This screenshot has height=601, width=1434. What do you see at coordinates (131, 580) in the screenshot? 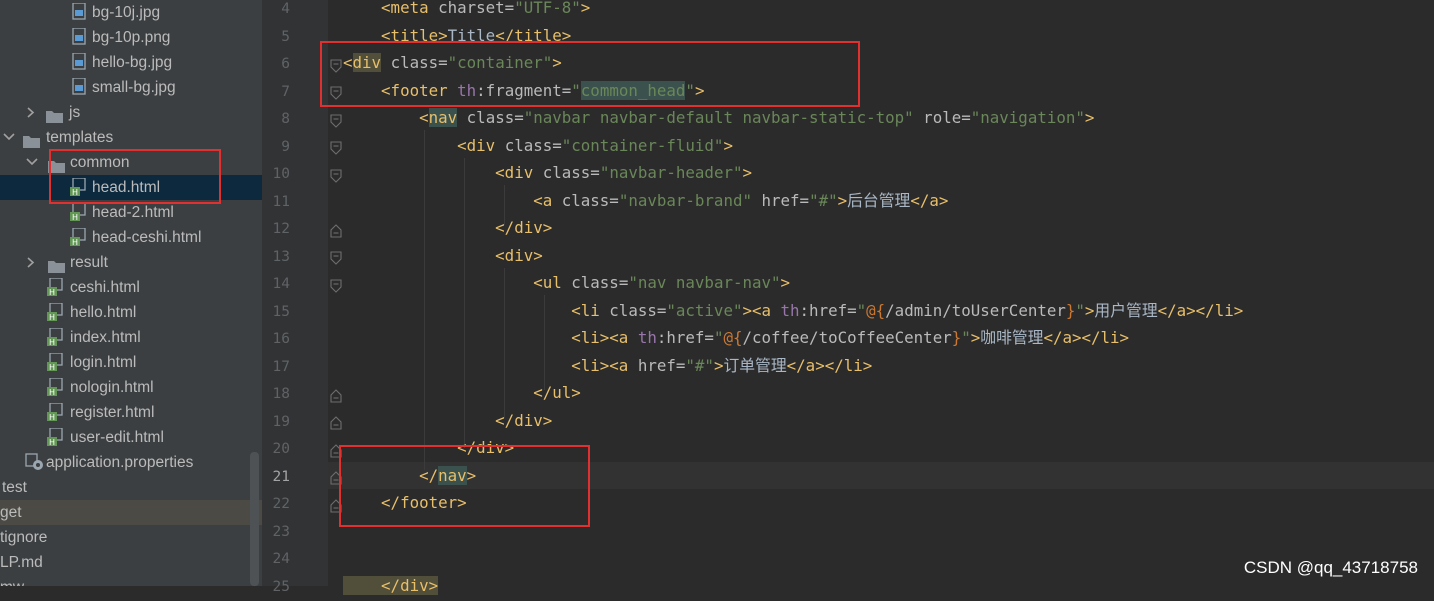
I see `tree-item-file: mw` at bounding box center [131, 580].